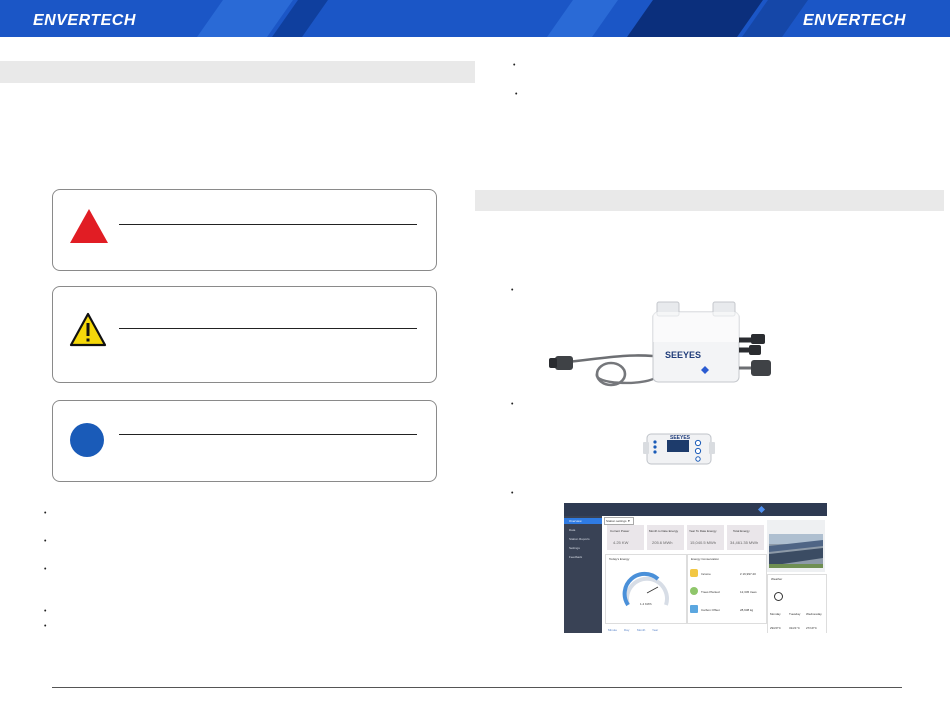  I want to click on sidebar-item-feedback: Feedback, so click(575, 557).